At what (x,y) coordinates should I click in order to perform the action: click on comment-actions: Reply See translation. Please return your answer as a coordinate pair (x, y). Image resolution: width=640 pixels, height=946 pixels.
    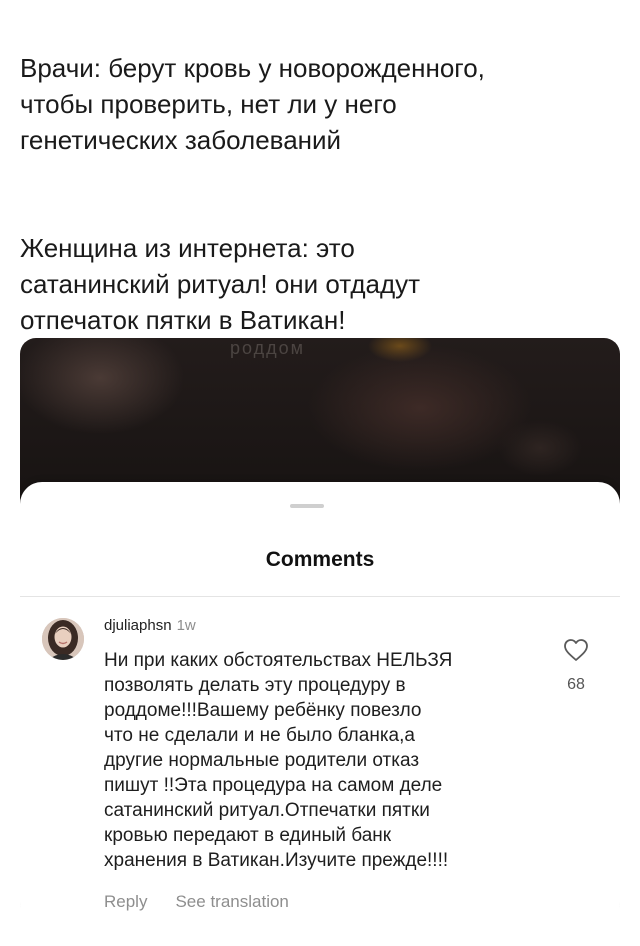
    Looking at the image, I should click on (210, 902).